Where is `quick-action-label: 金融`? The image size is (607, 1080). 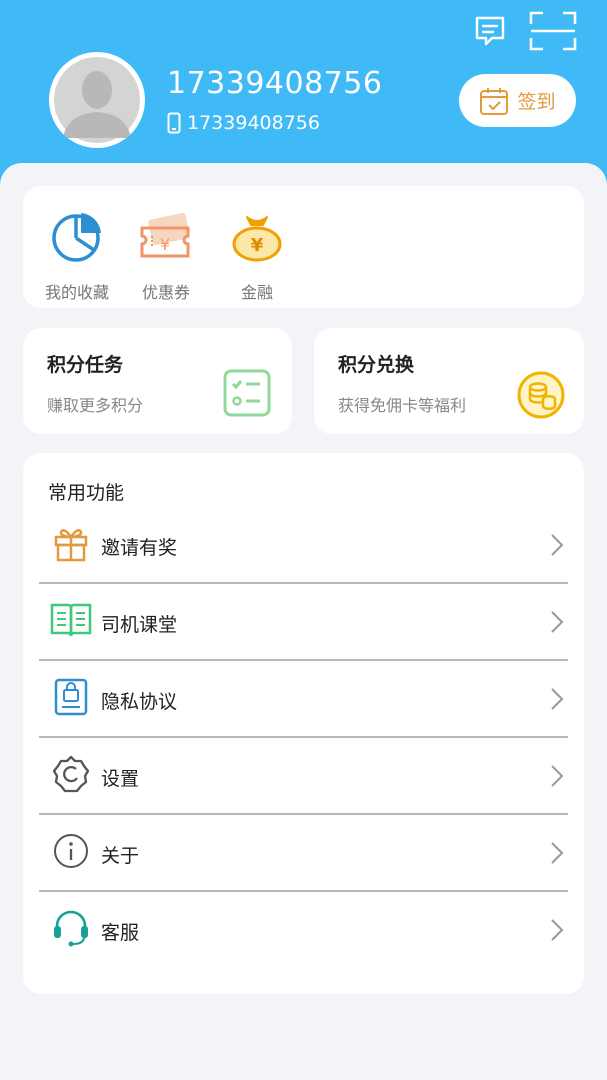 quick-action-label: 金融 is located at coordinates (256, 292).